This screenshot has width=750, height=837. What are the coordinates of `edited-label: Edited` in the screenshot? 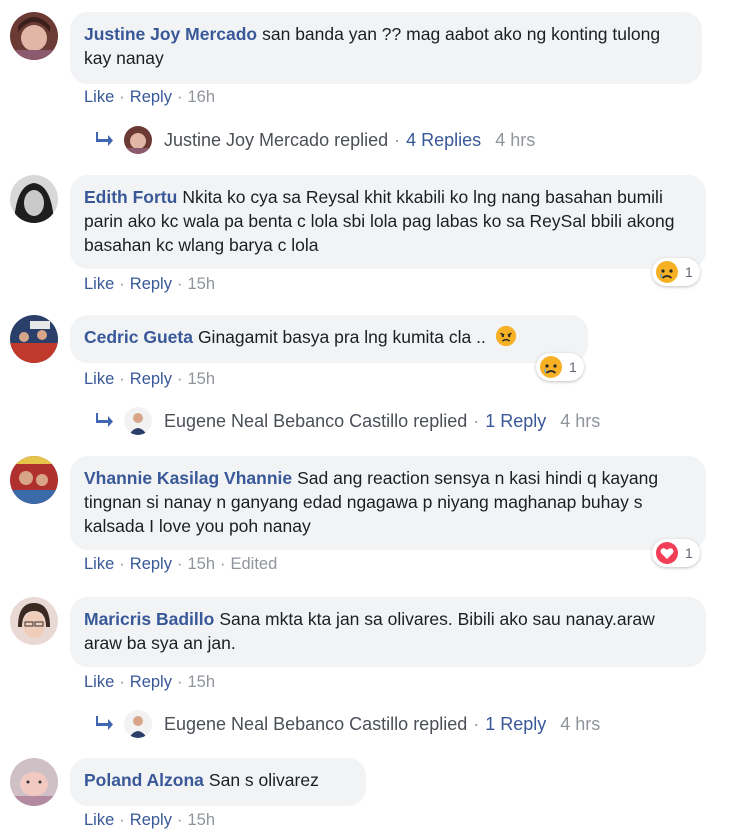 It's located at (254, 564).